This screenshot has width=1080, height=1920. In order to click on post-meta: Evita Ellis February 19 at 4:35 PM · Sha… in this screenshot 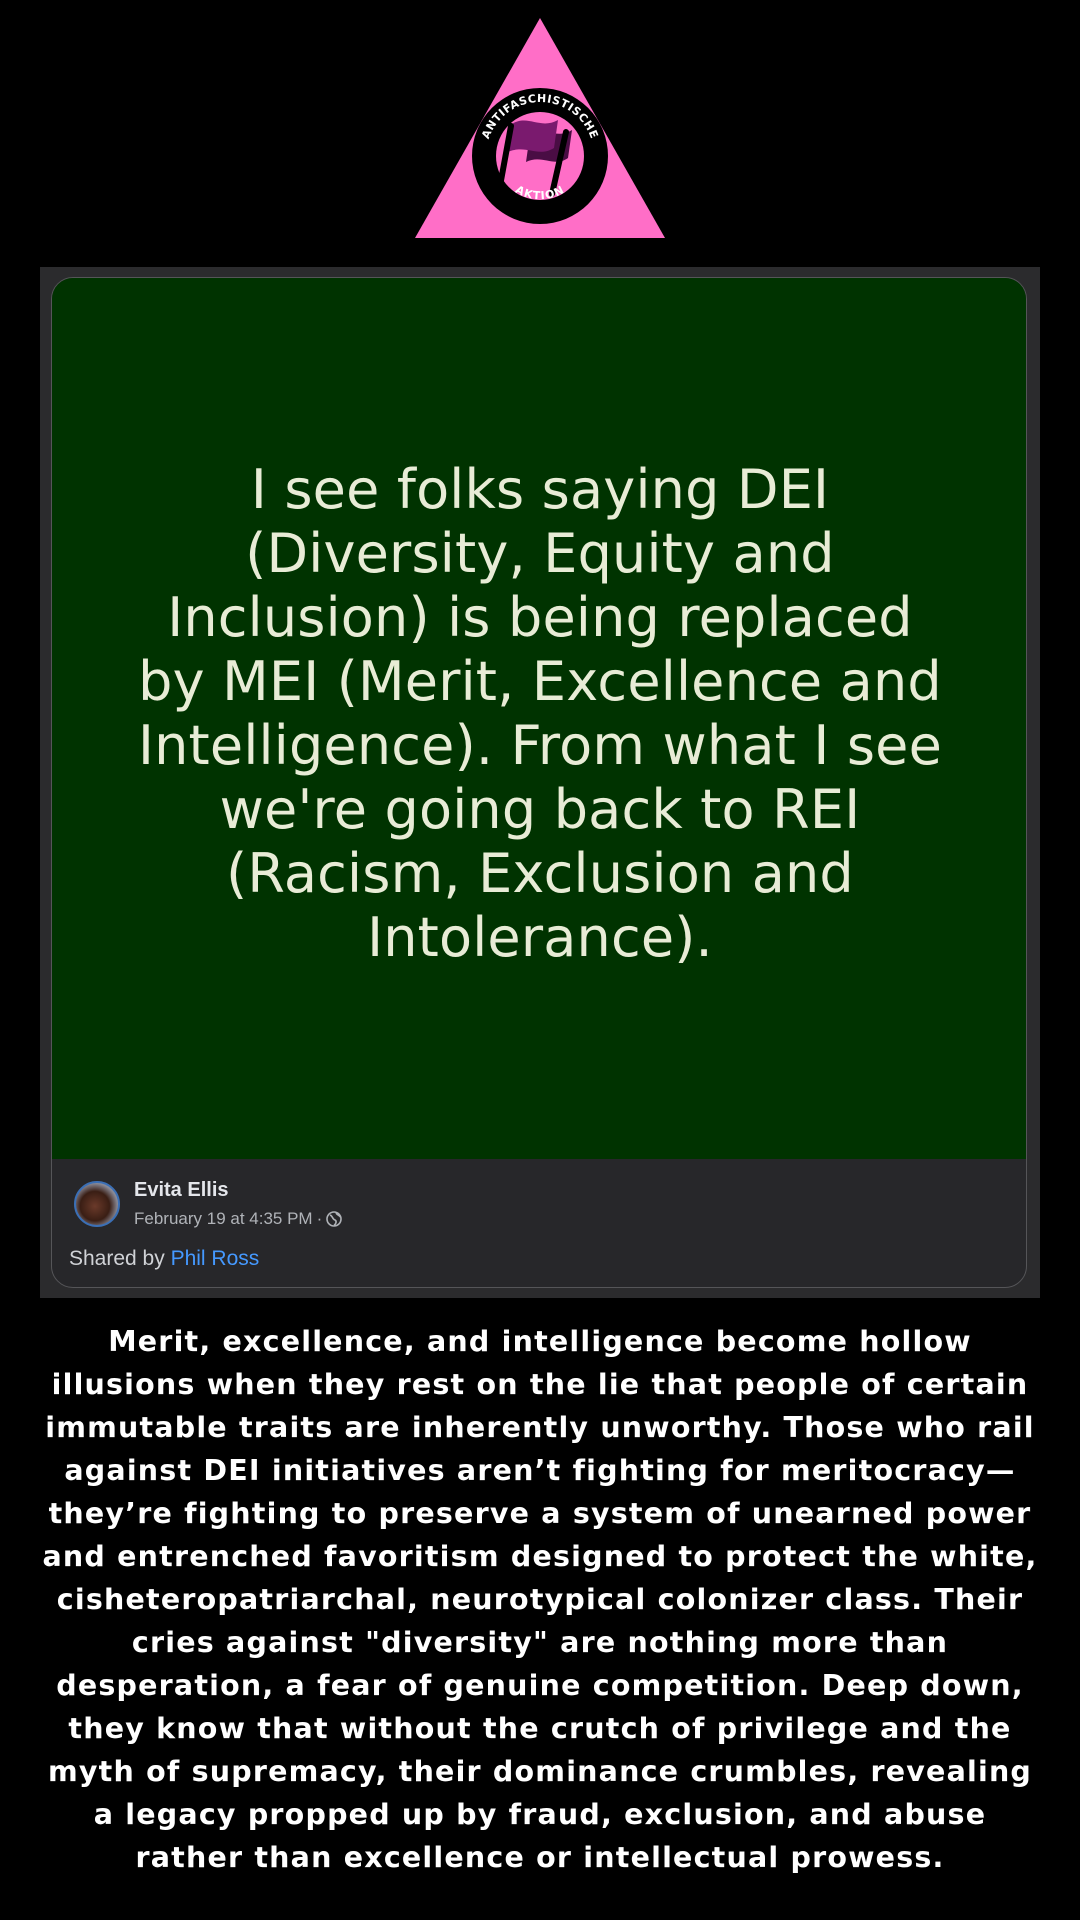, I will do `click(539, 1223)`.